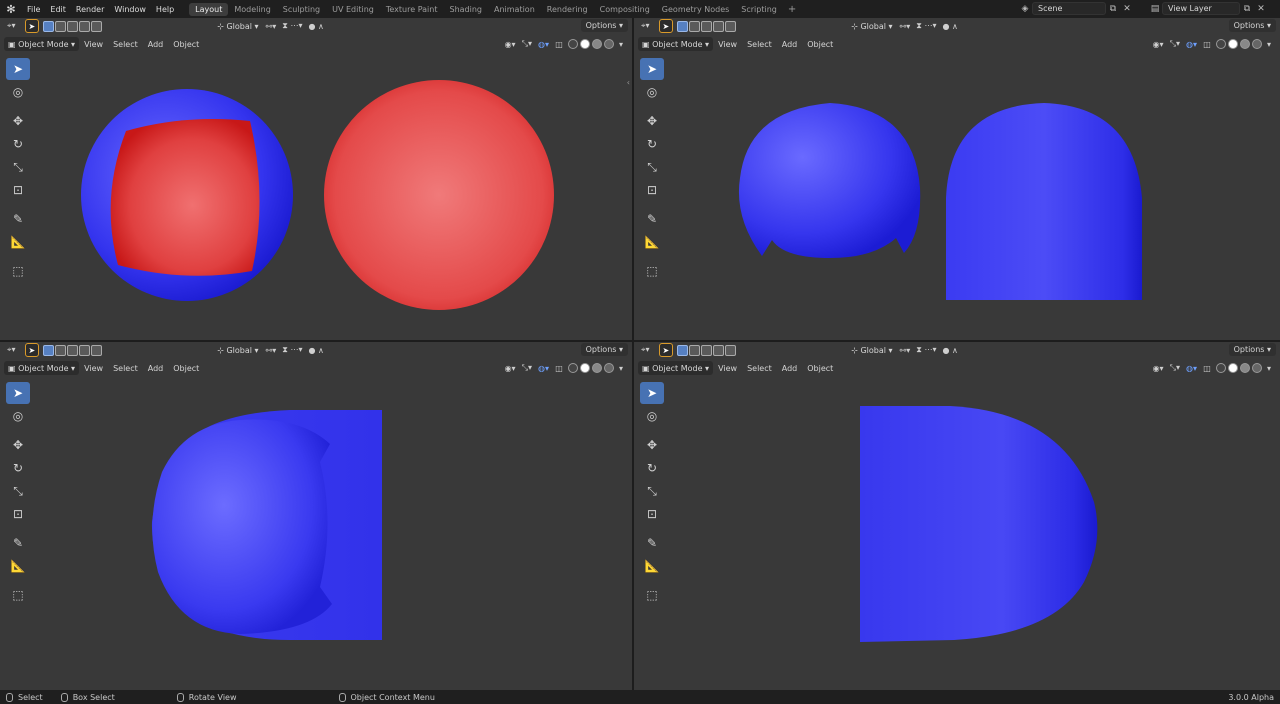  I want to click on delete-scene-icon: ✕, so click(1127, 8).